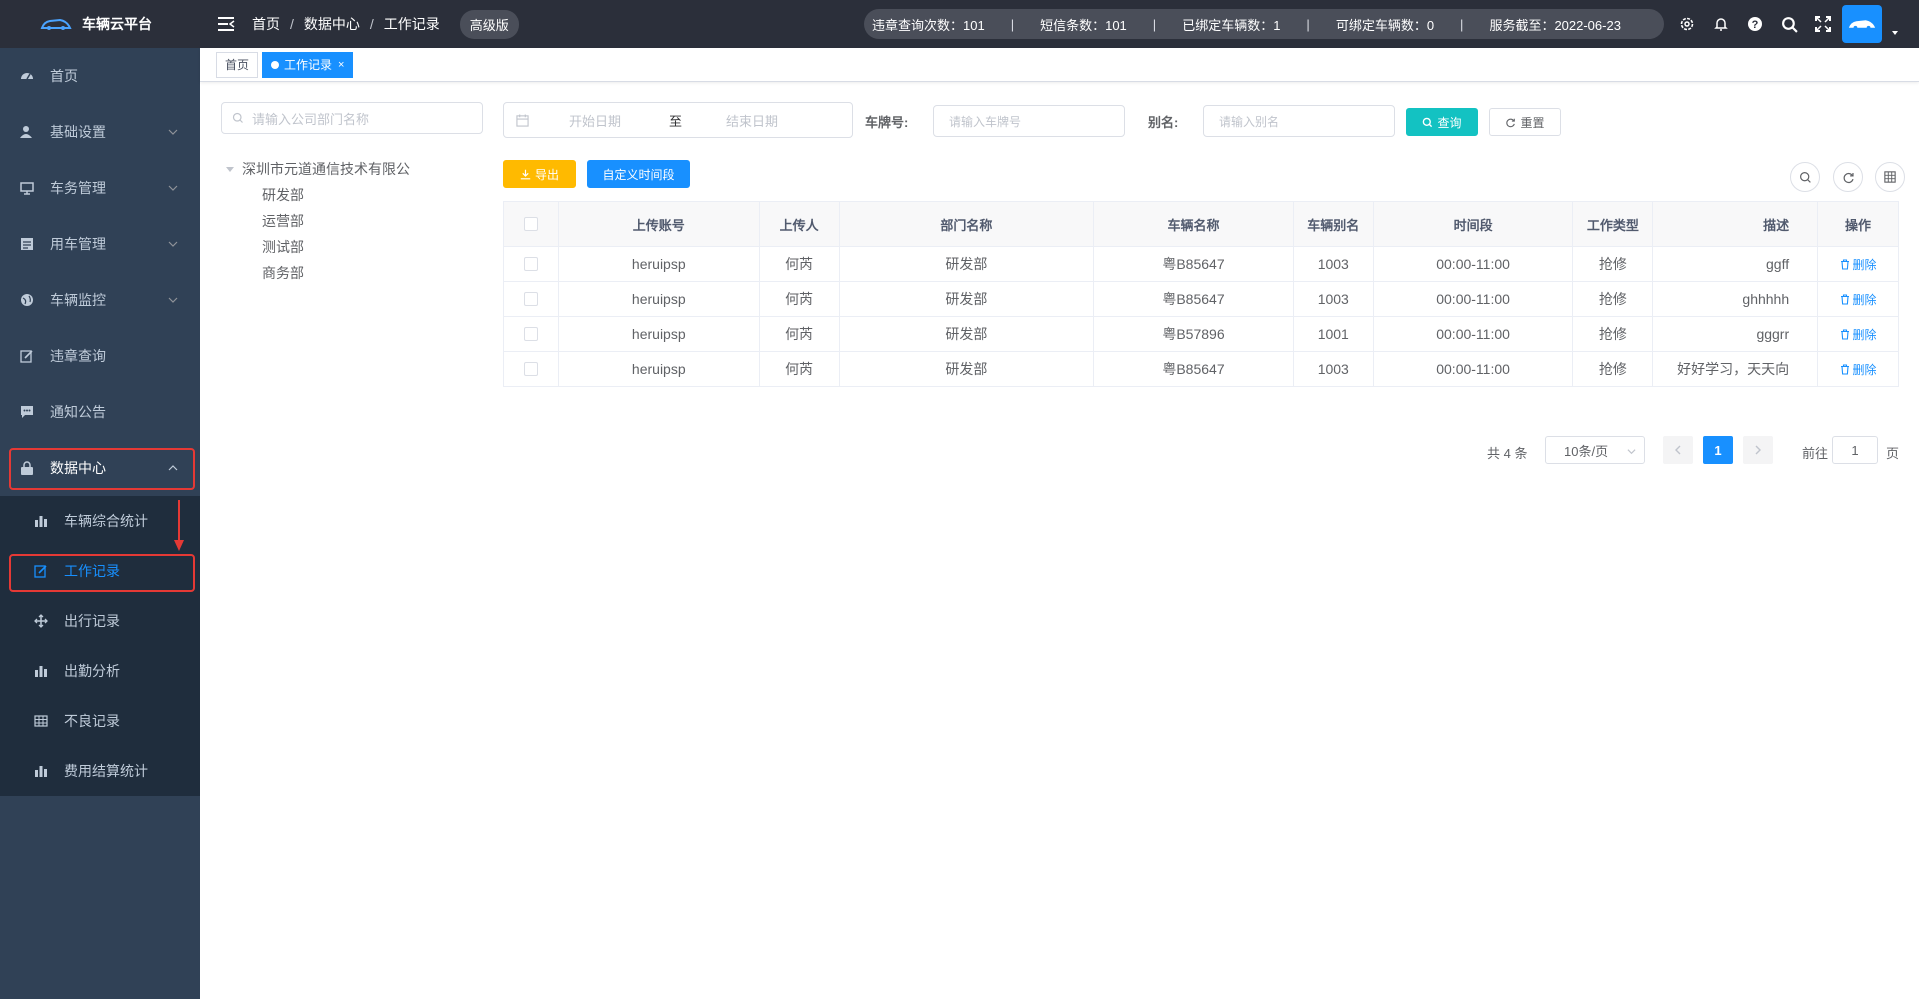  What do you see at coordinates (100, 621) in the screenshot?
I see `sidebar-item-trip-records: 出行记录` at bounding box center [100, 621].